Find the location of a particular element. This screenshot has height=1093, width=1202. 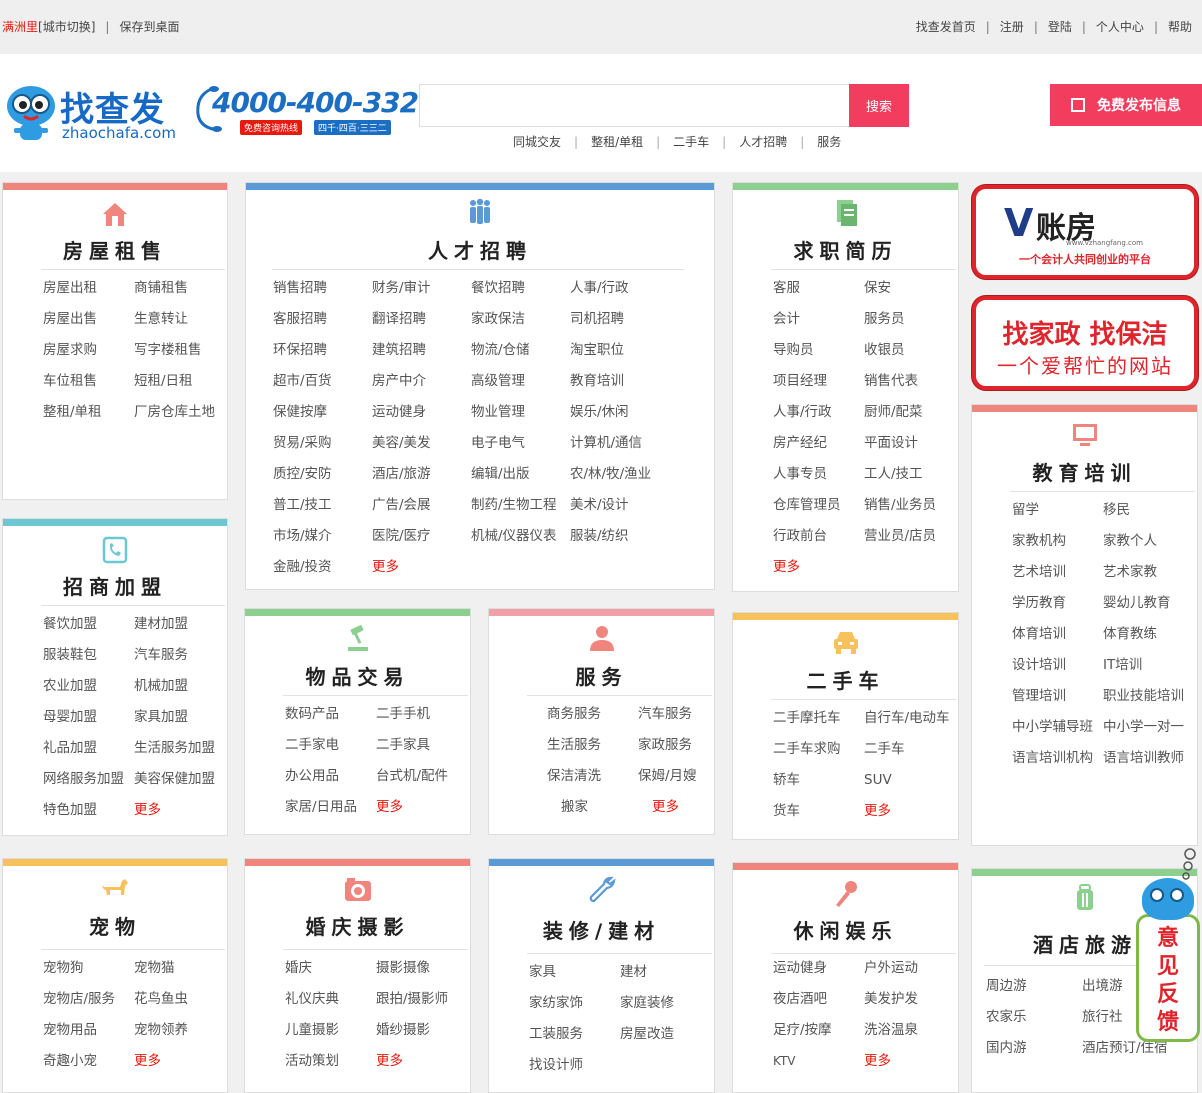

category-link: 农业加盟 is located at coordinates (88, 692).